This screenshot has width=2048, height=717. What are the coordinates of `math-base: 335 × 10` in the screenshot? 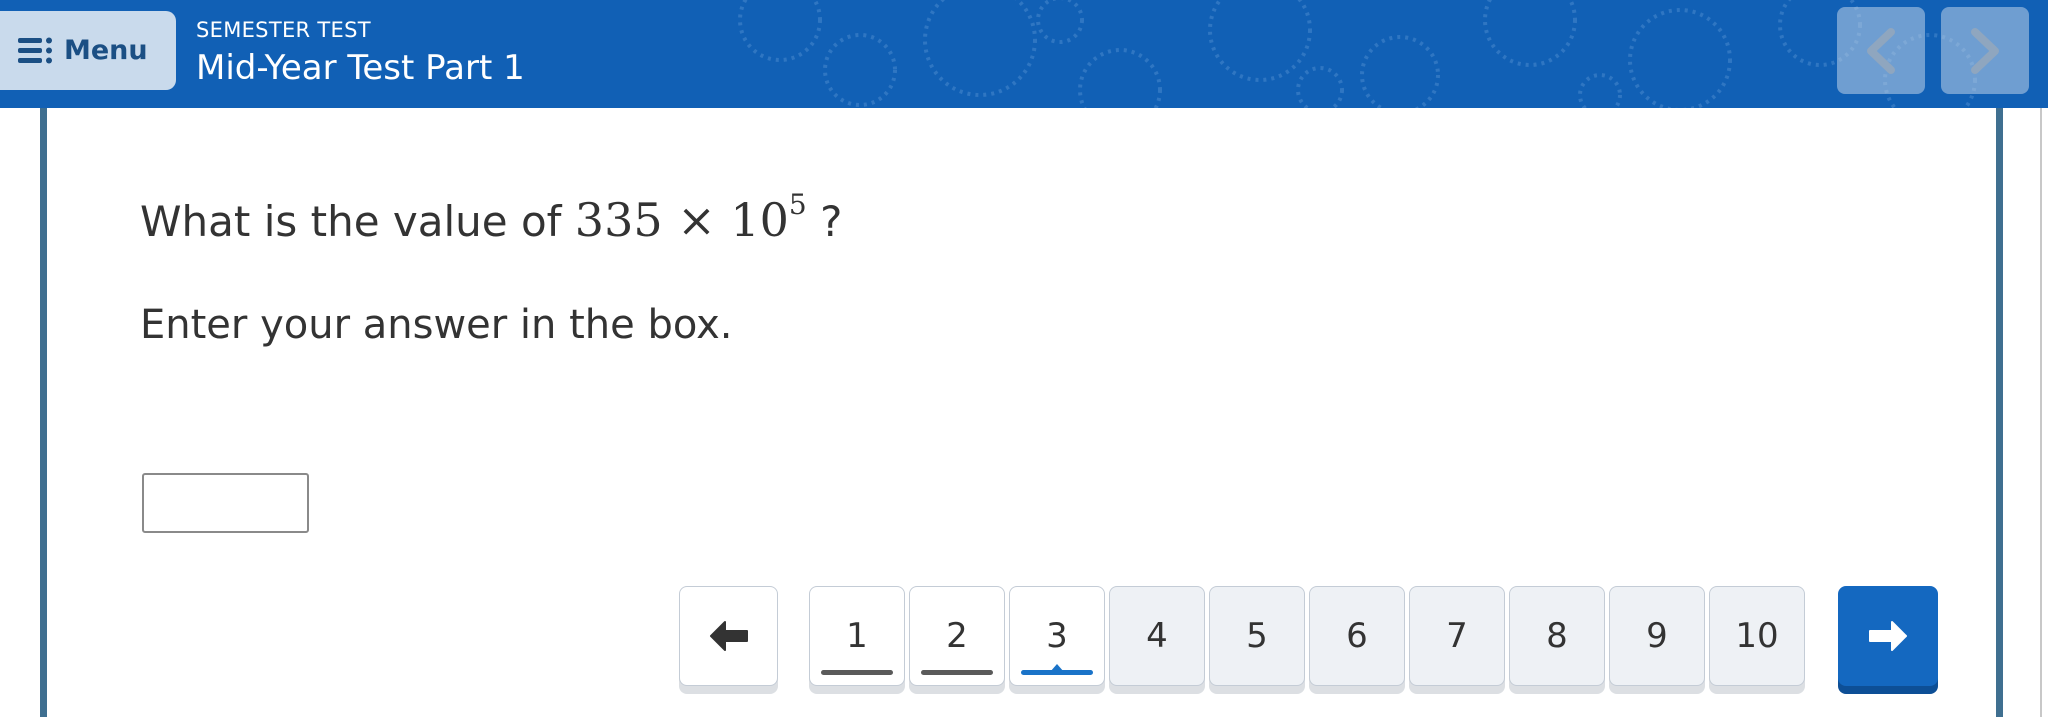 It's located at (681, 220).